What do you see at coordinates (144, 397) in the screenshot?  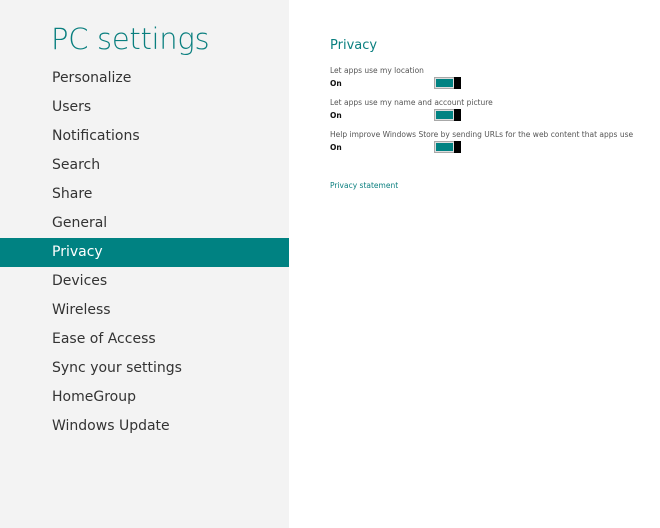 I see `sidebar-item-homegroup: HomeGroup` at bounding box center [144, 397].